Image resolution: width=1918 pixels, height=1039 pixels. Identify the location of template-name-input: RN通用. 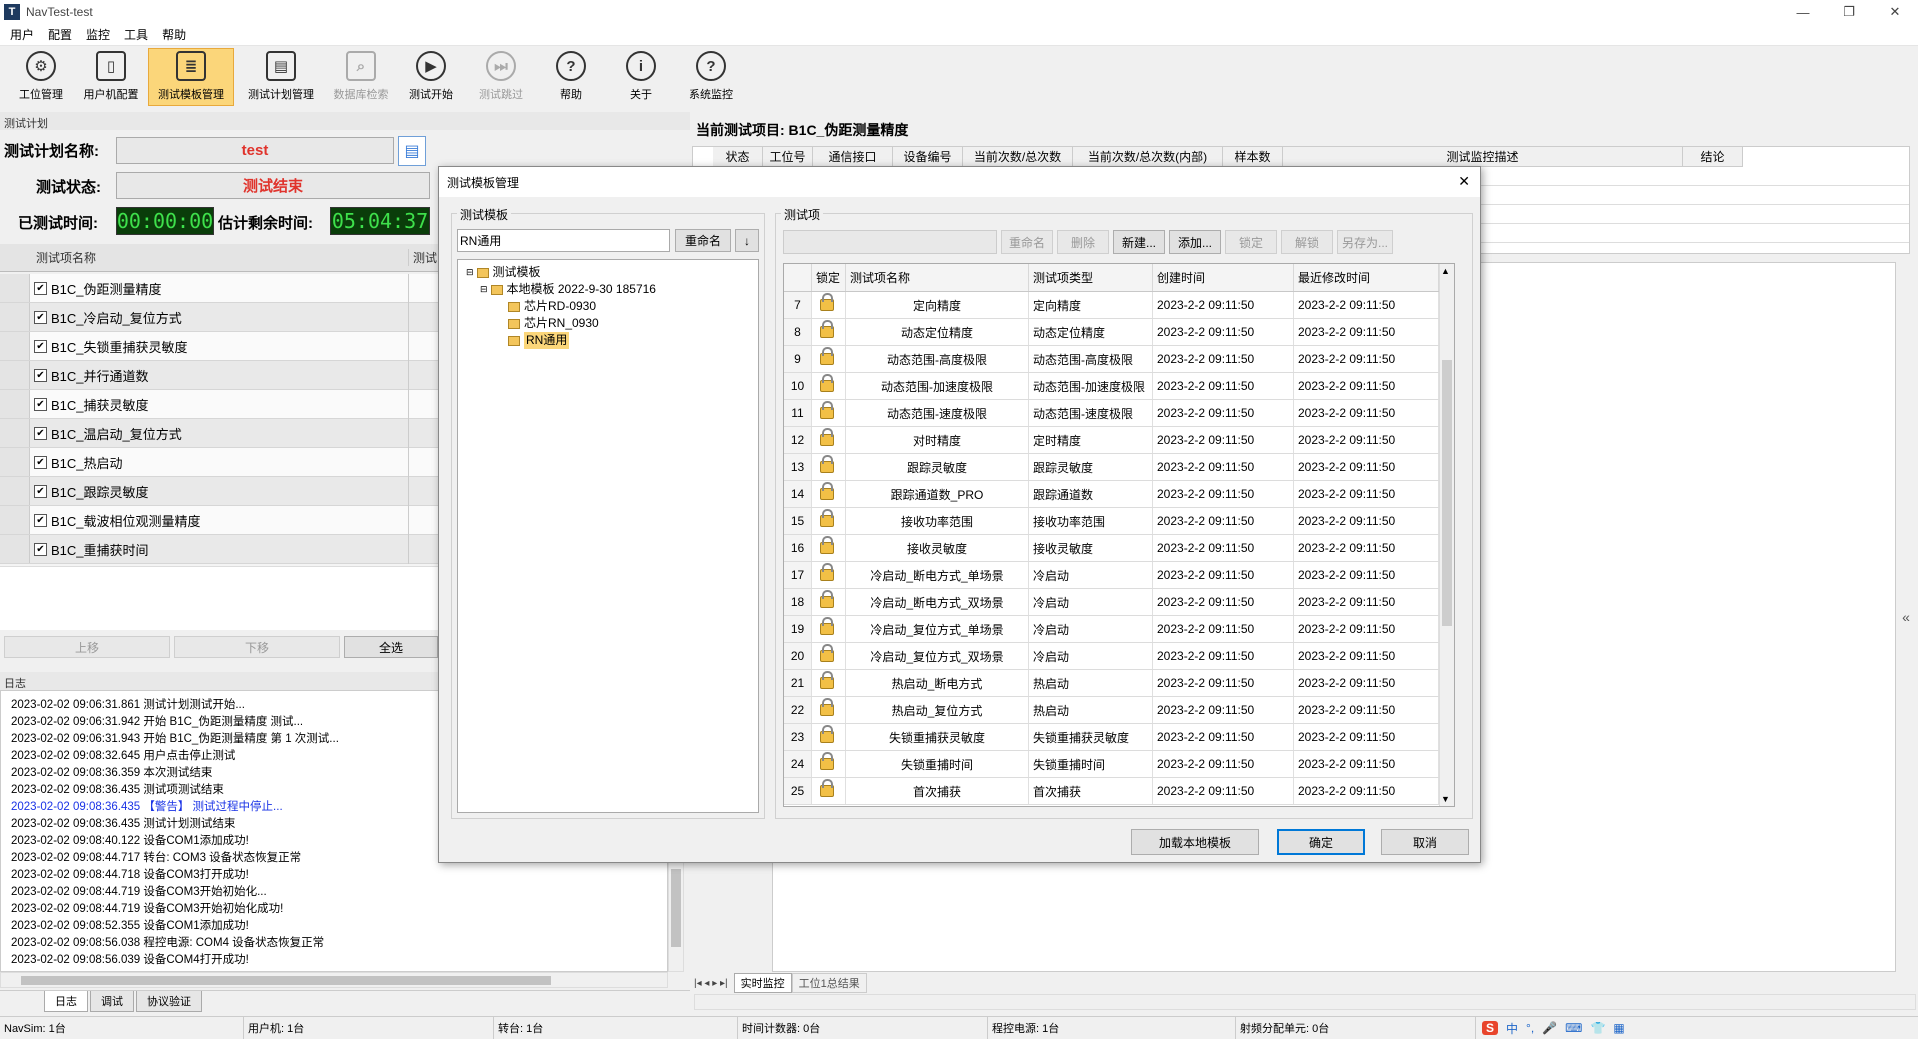
(563, 240).